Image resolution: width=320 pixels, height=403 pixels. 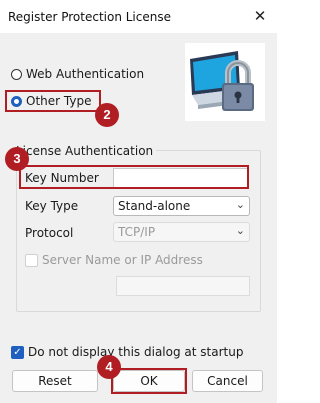 I want to click on callout-4-highlight, so click(x=149, y=381).